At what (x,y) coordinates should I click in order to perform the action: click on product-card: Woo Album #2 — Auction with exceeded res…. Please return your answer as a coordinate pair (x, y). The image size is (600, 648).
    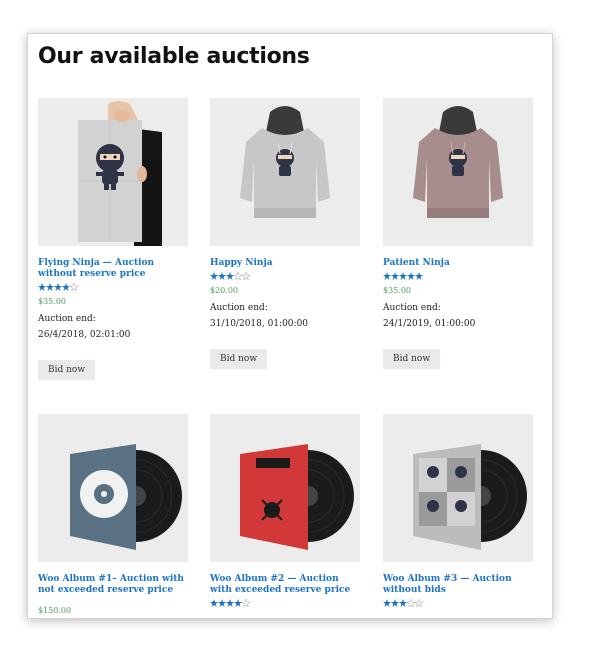
    Looking at the image, I should click on (285, 510).